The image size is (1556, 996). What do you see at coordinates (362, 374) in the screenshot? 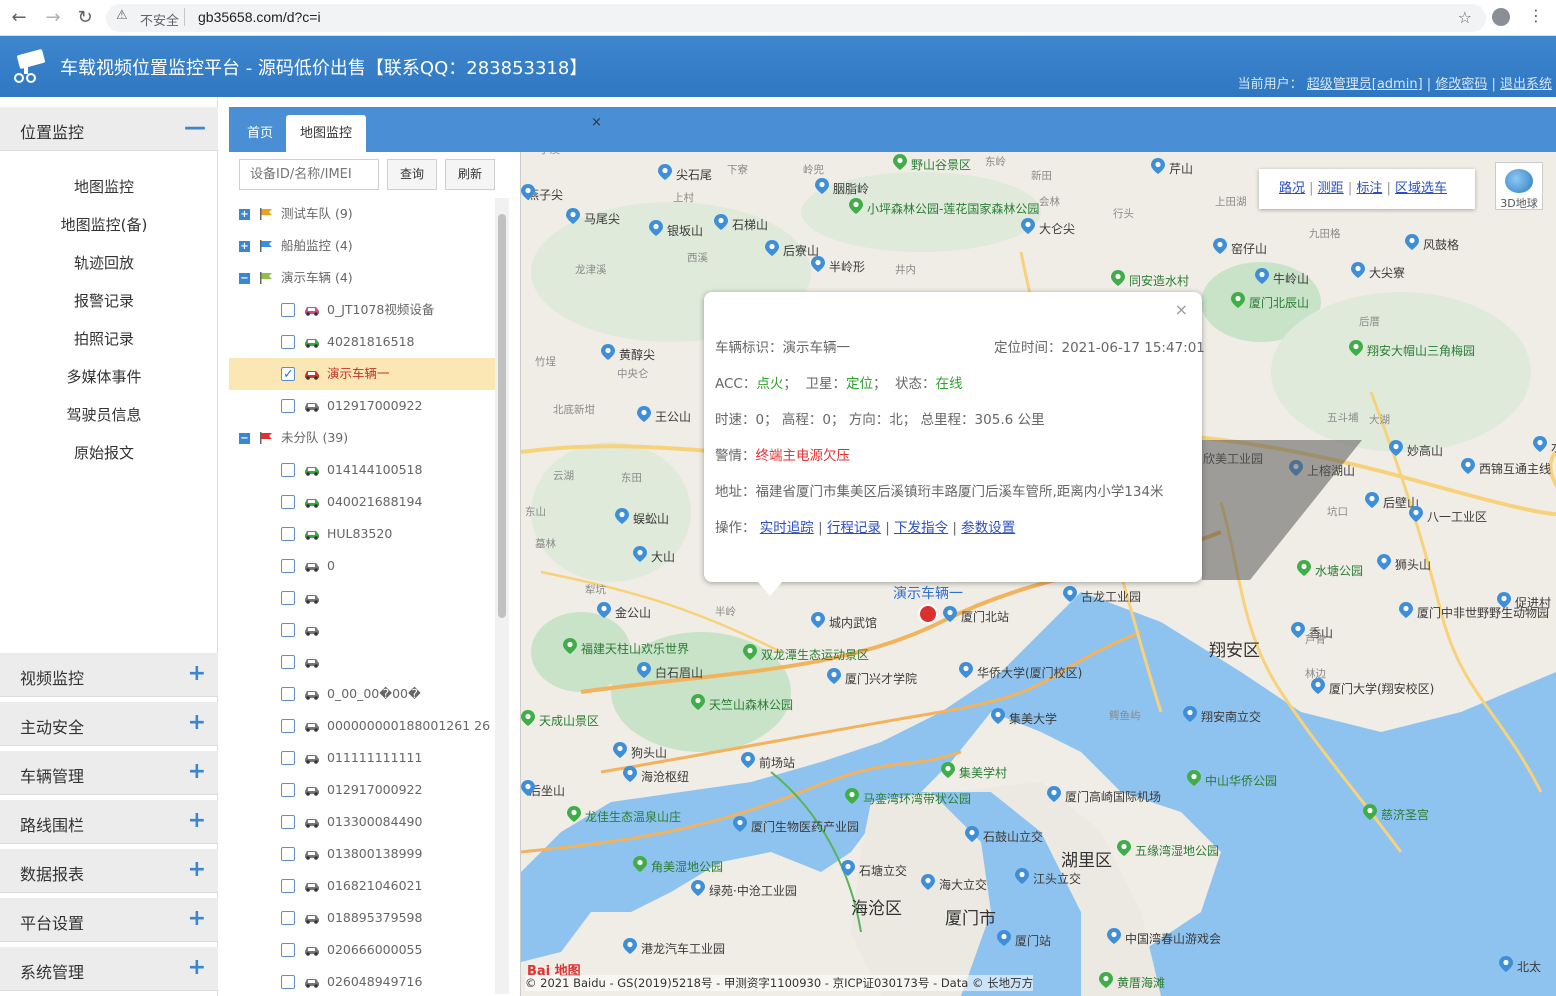
I see `tree-vehicle: 演示车辆一` at bounding box center [362, 374].